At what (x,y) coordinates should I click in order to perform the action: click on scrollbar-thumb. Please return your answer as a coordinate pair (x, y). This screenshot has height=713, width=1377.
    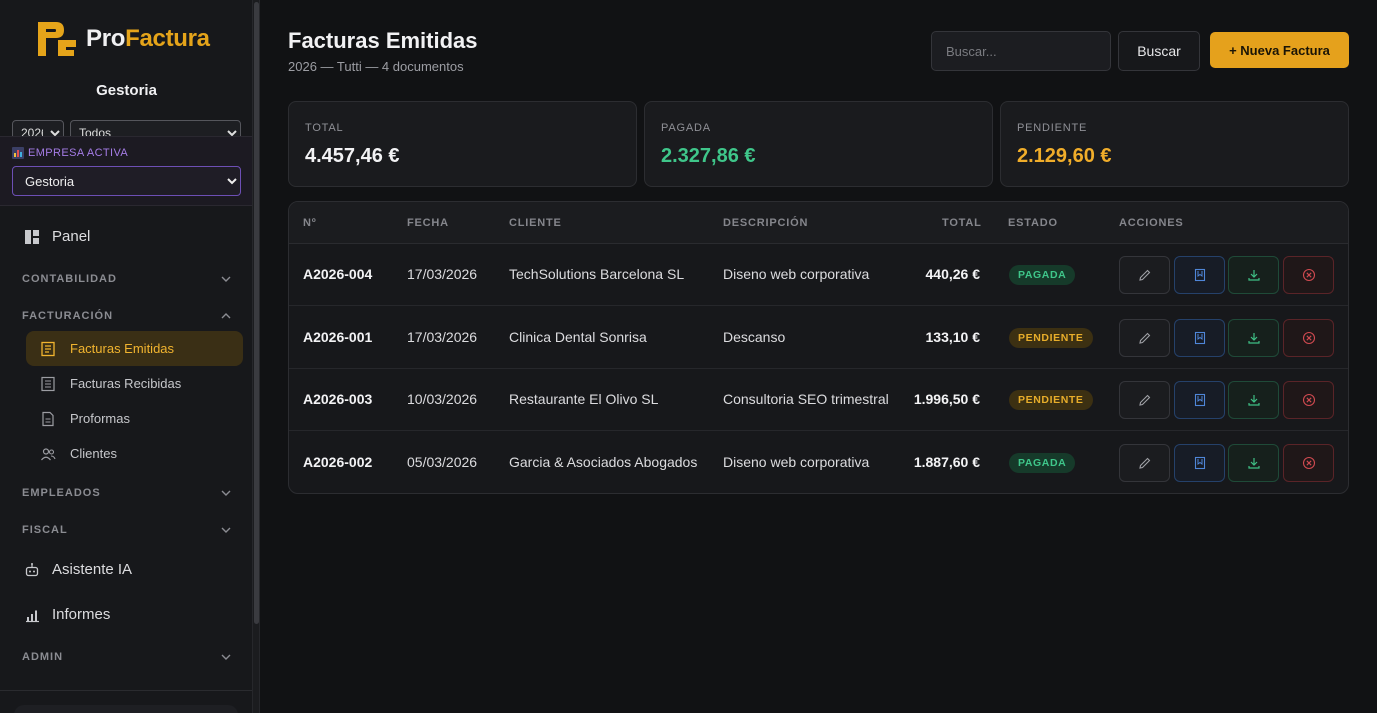
    Looking at the image, I should click on (256, 313).